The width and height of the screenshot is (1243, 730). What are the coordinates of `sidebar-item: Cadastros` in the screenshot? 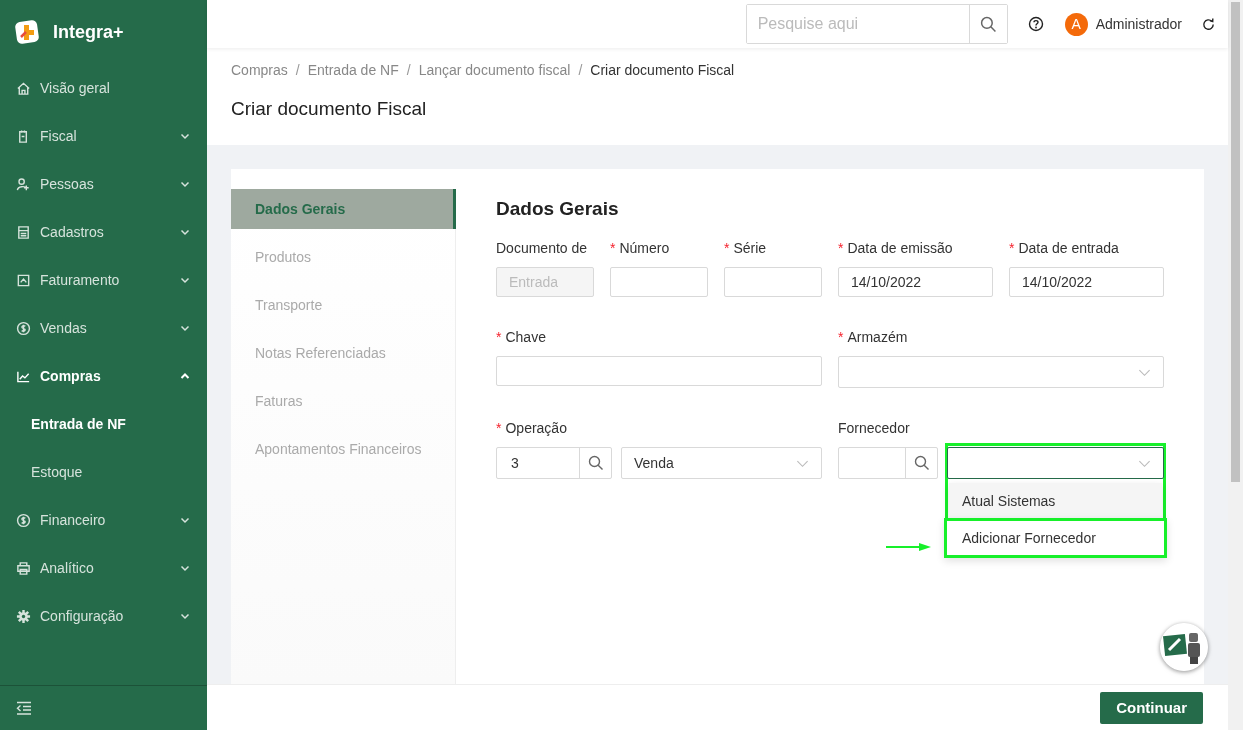 It's located at (103, 232).